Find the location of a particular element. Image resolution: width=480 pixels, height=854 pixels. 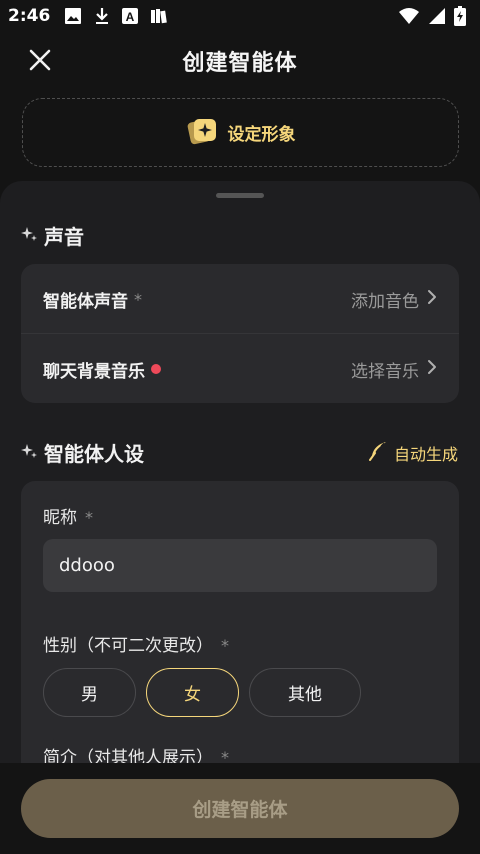

sheet-drag-handle is located at coordinates (240, 195).